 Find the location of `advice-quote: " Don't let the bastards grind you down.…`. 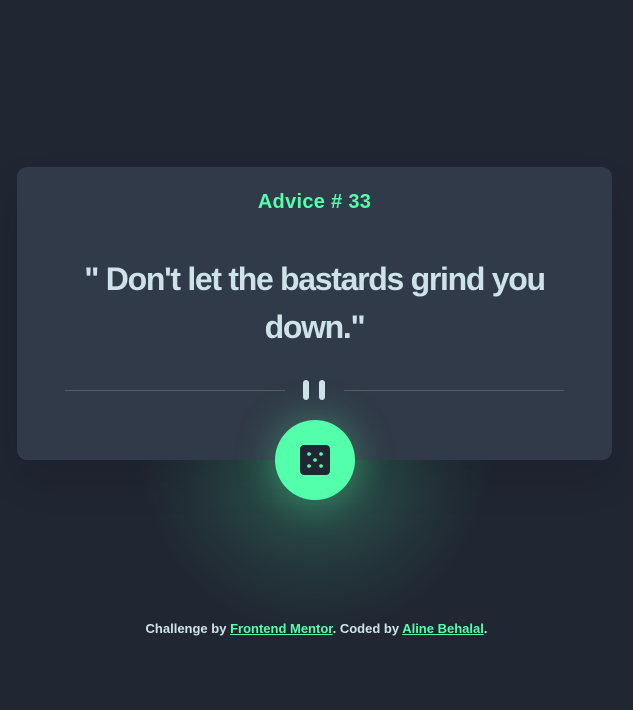

advice-quote: " Don't let the bastards grind you down.… is located at coordinates (315, 303).